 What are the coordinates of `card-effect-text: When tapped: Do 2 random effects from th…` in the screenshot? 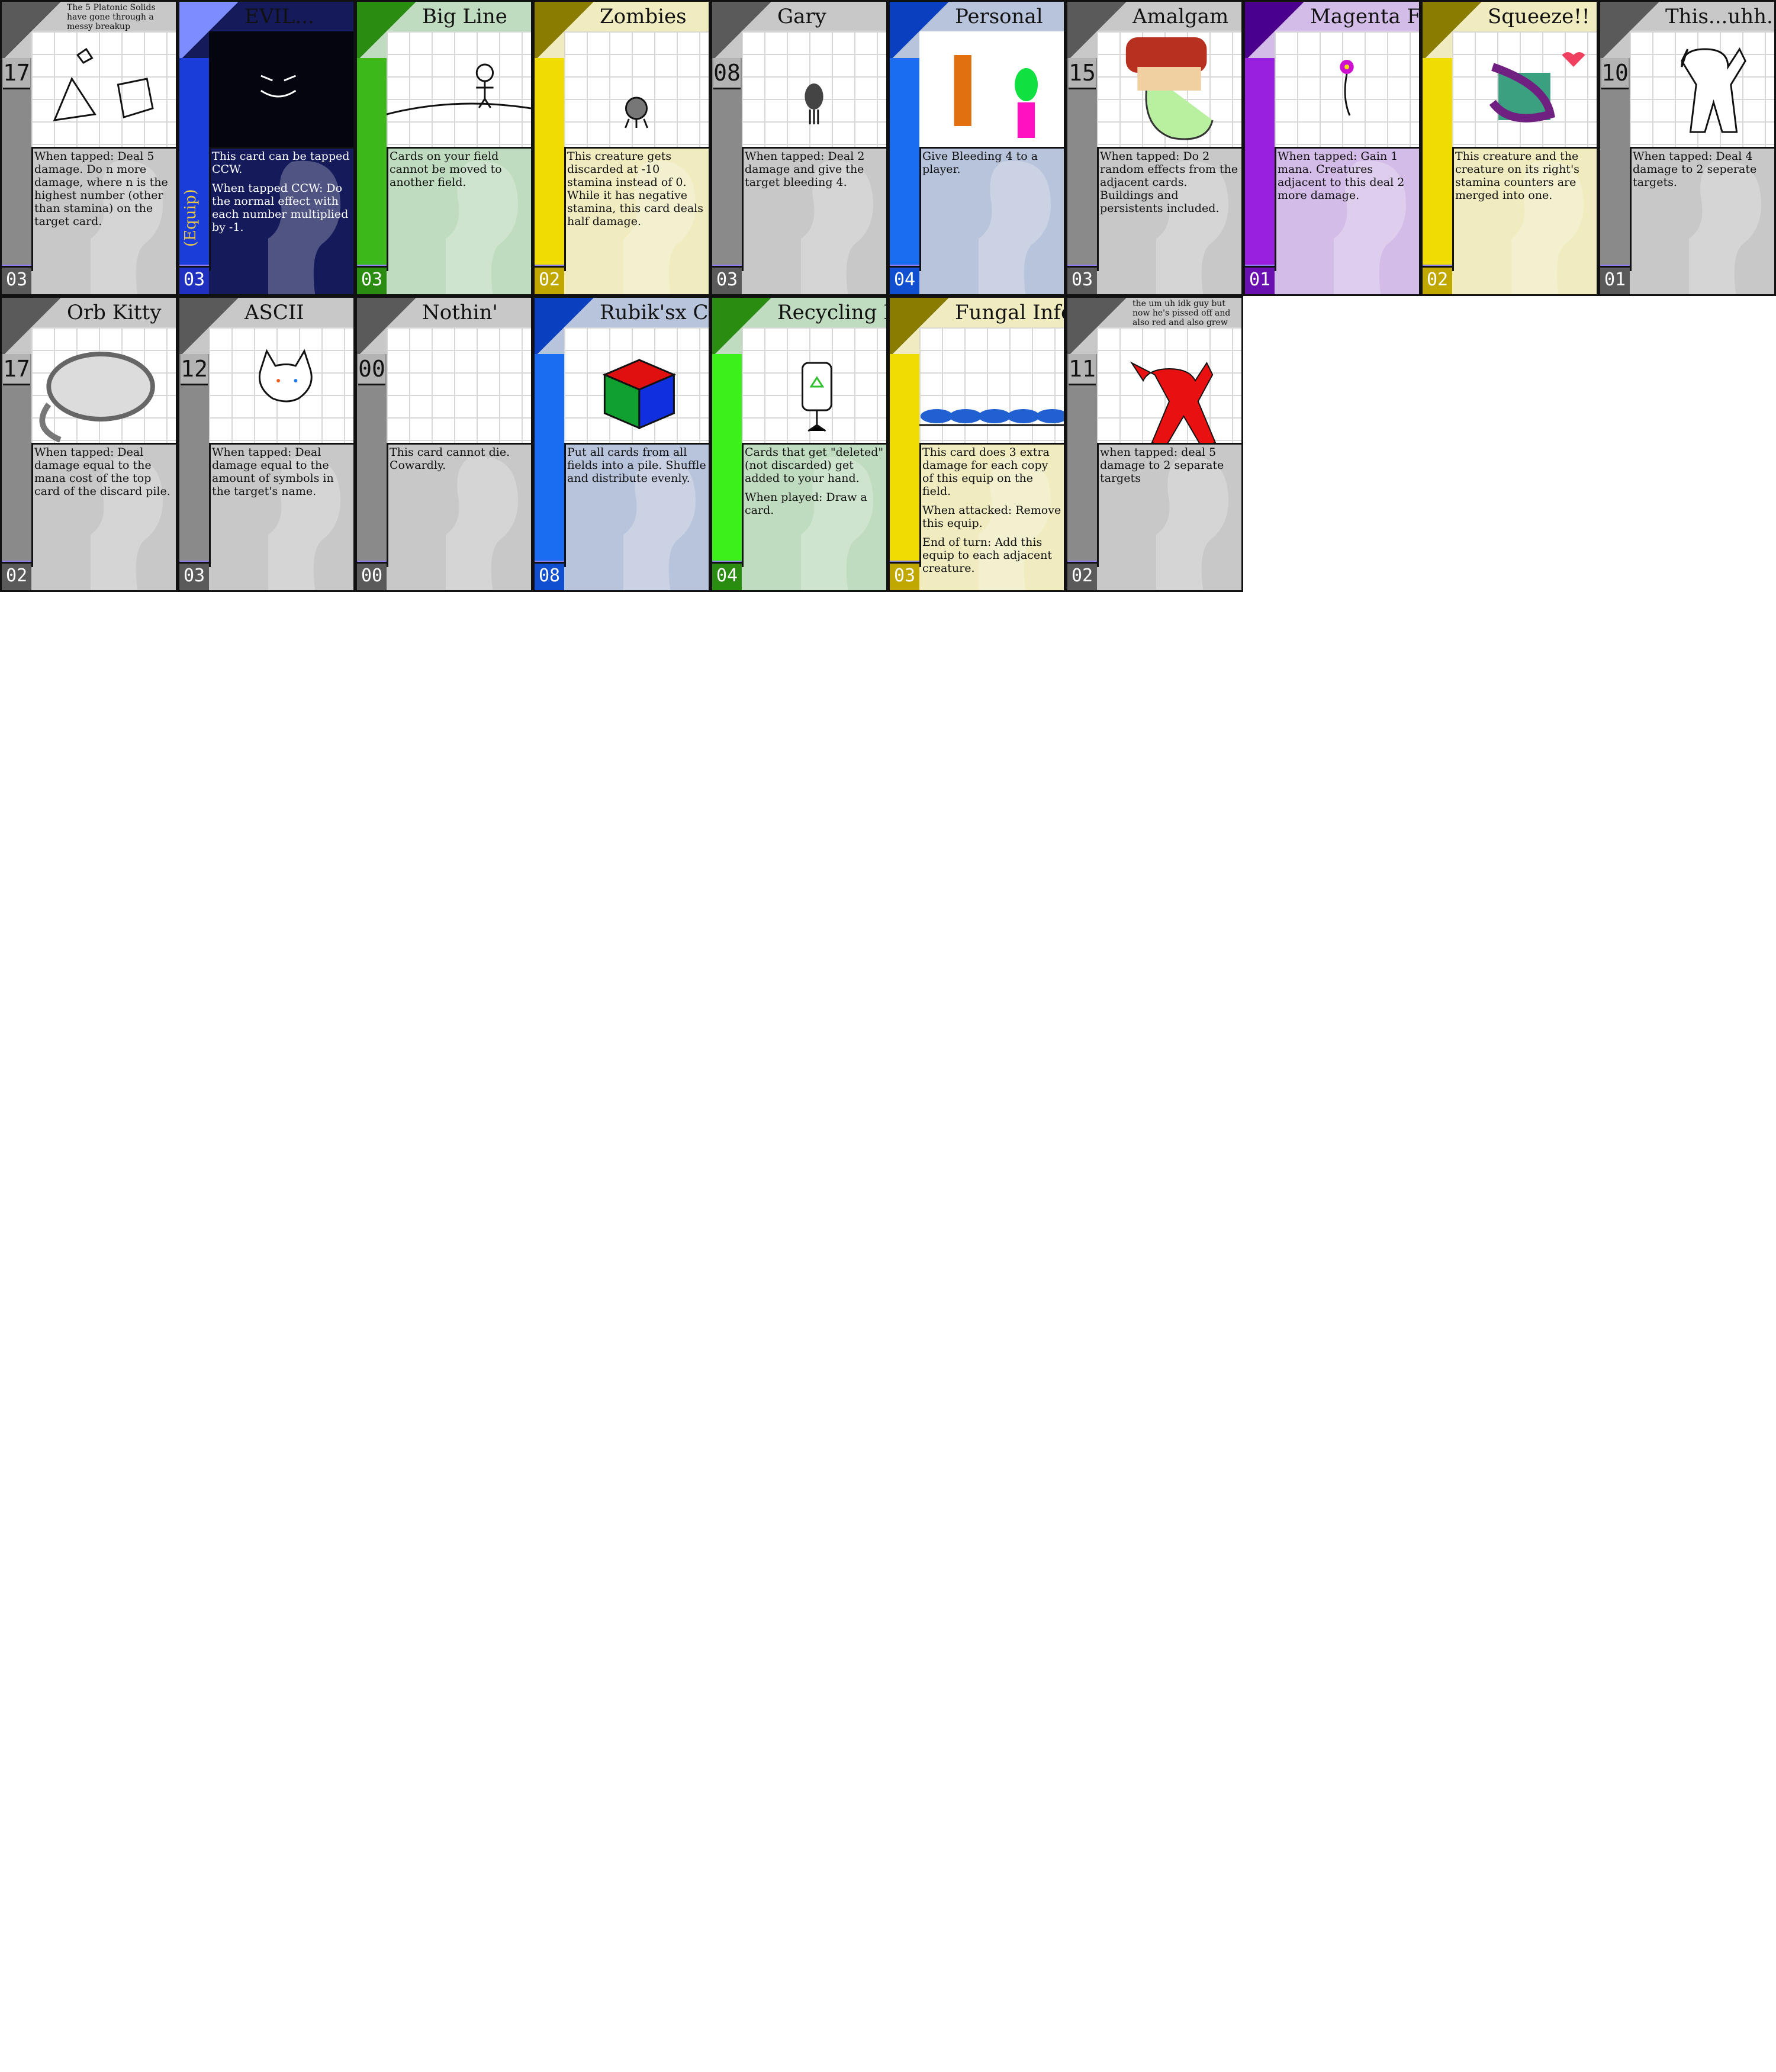 It's located at (1169, 185).